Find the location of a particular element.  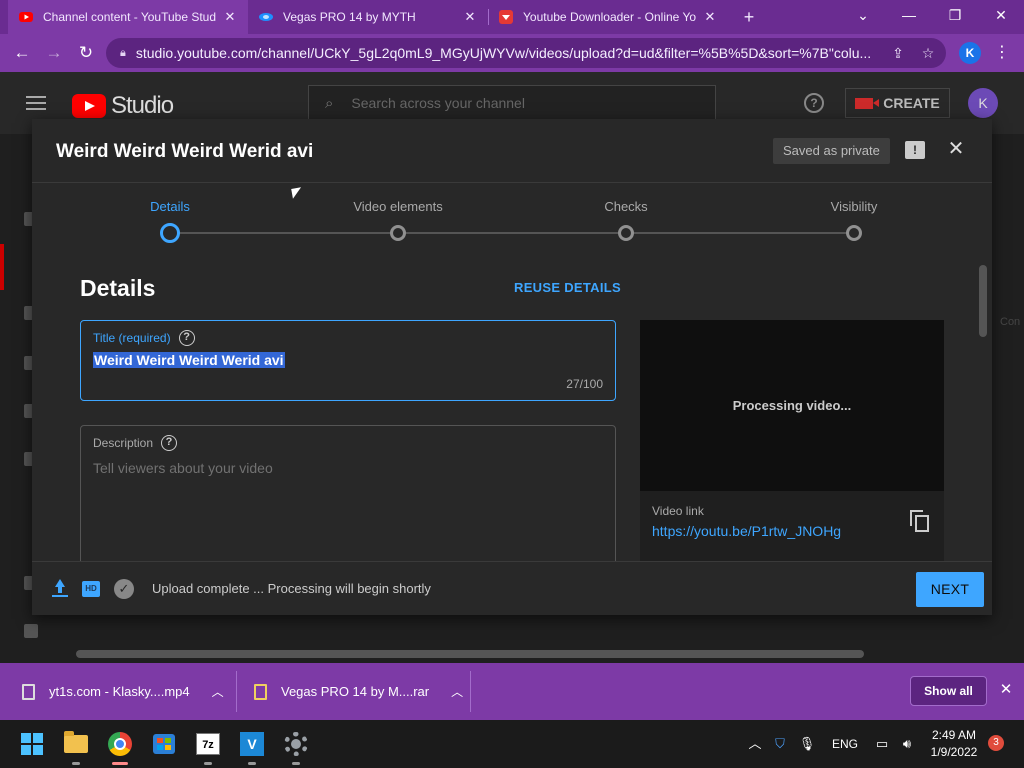

show-all-downloads-button: Show all is located at coordinates (948, 691).